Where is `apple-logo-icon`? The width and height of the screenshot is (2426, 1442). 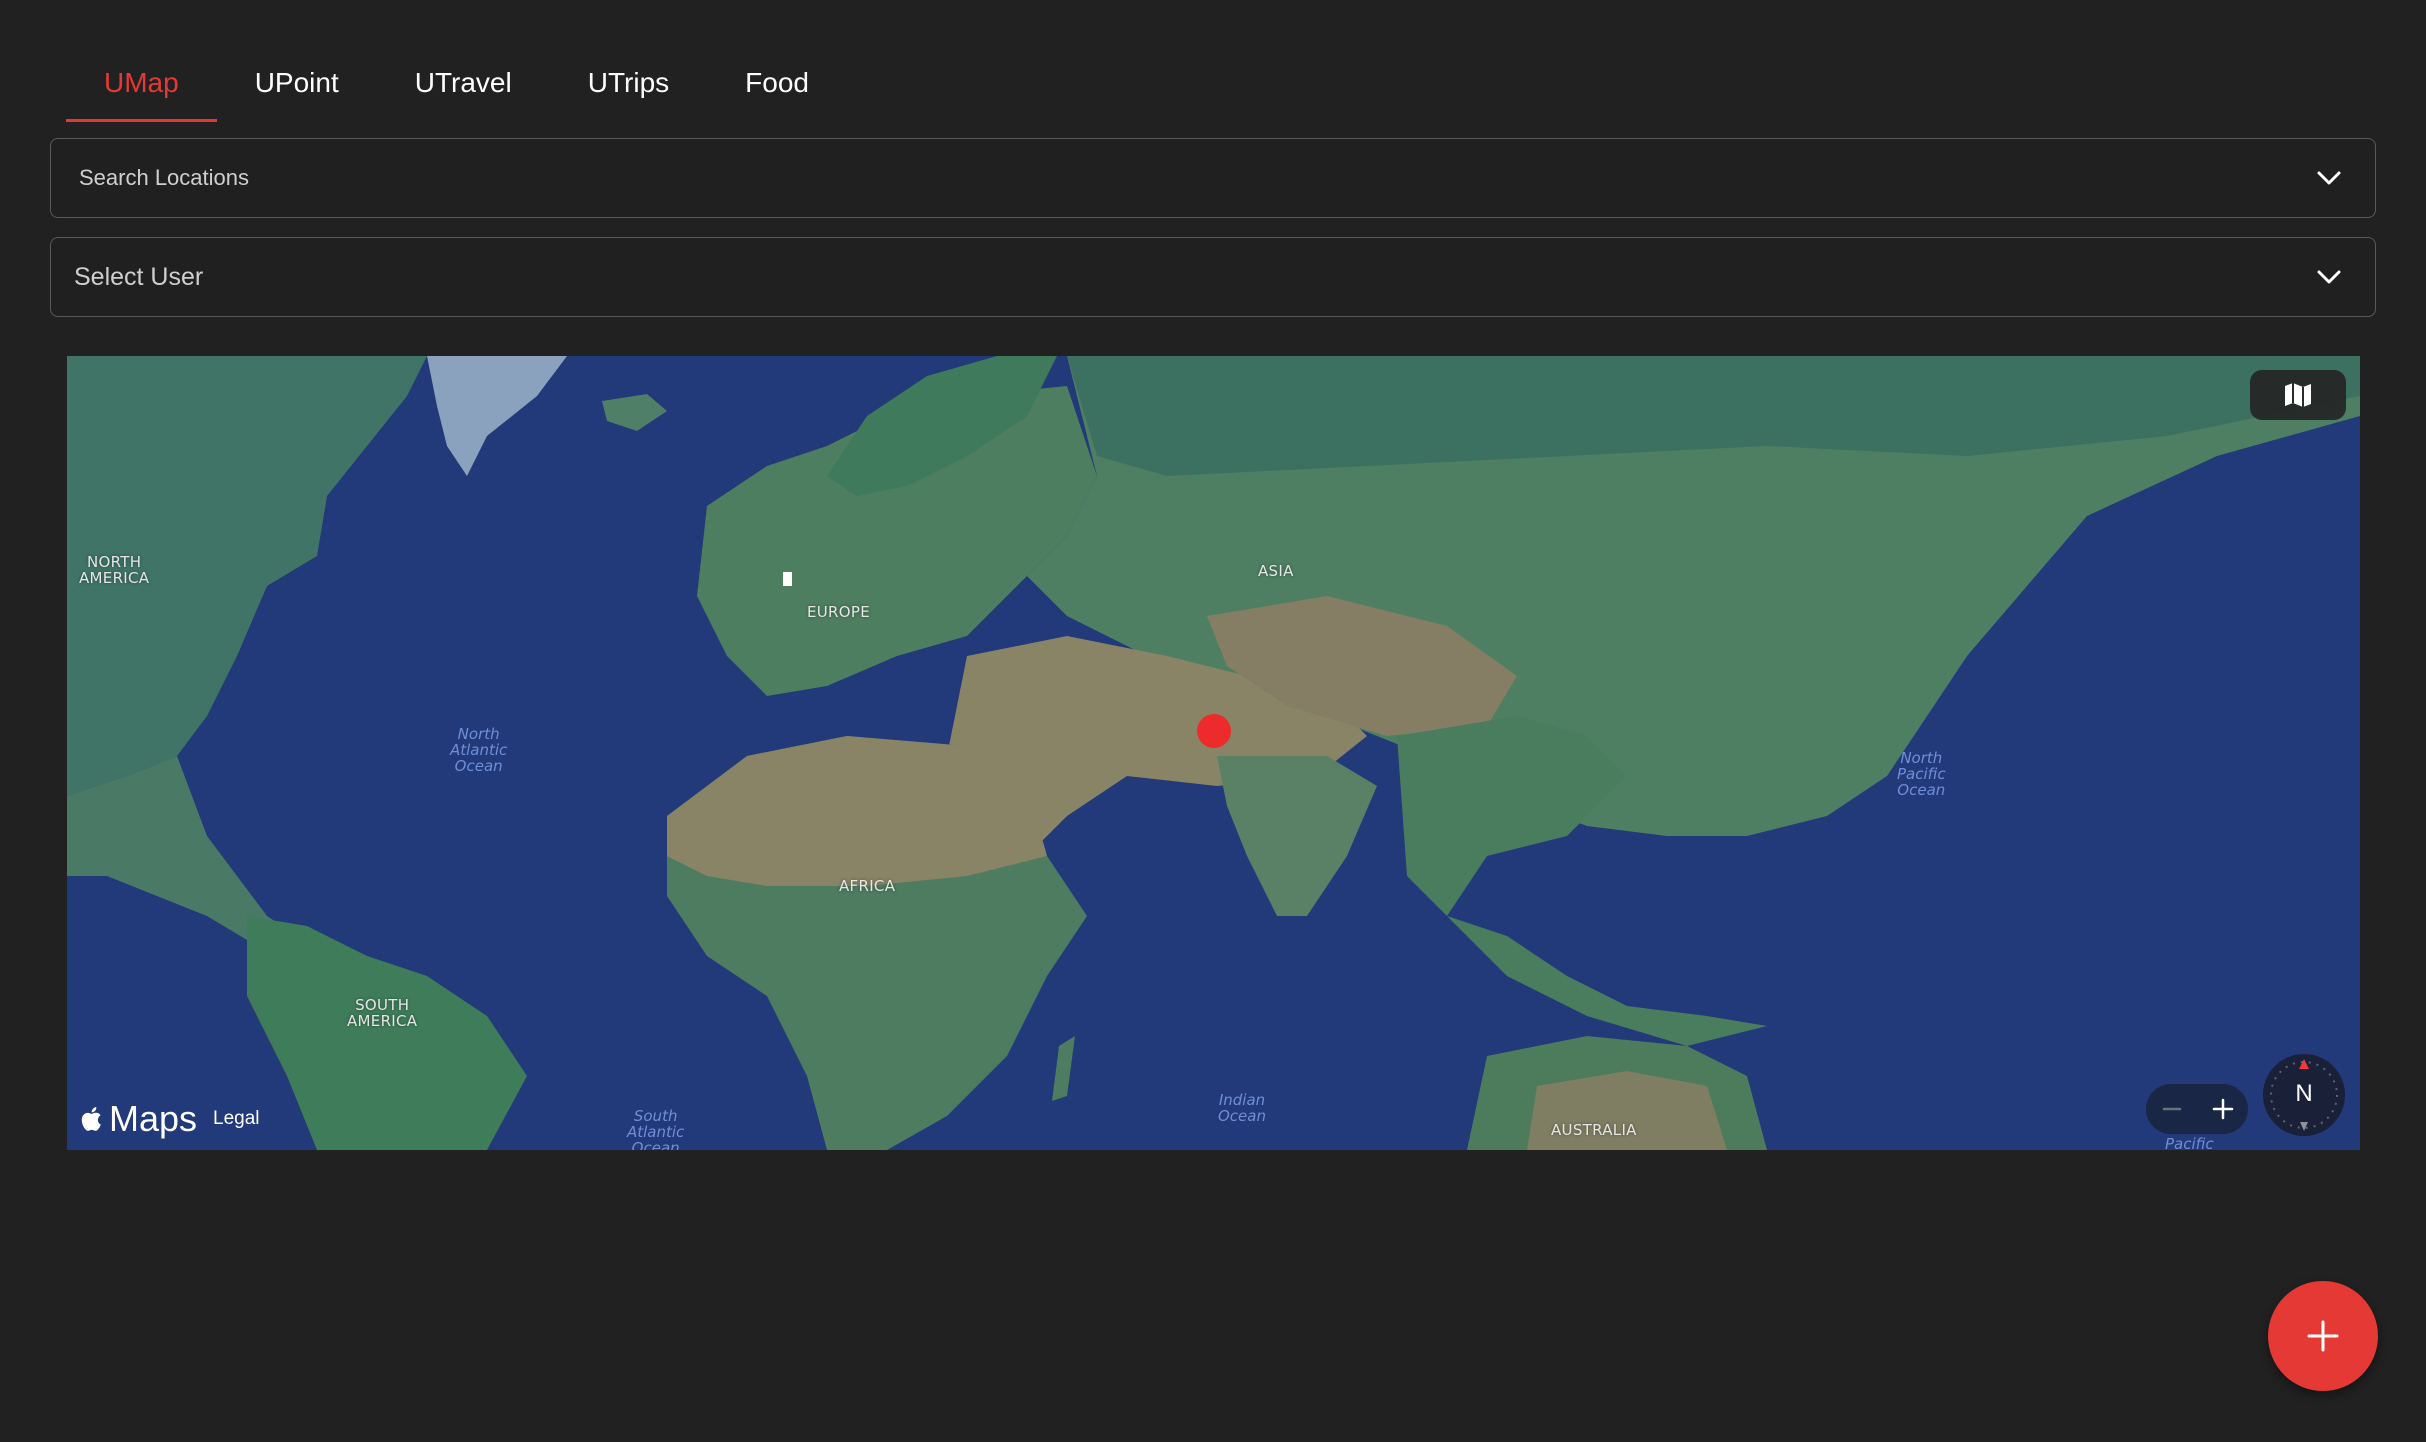 apple-logo-icon is located at coordinates (91, 1119).